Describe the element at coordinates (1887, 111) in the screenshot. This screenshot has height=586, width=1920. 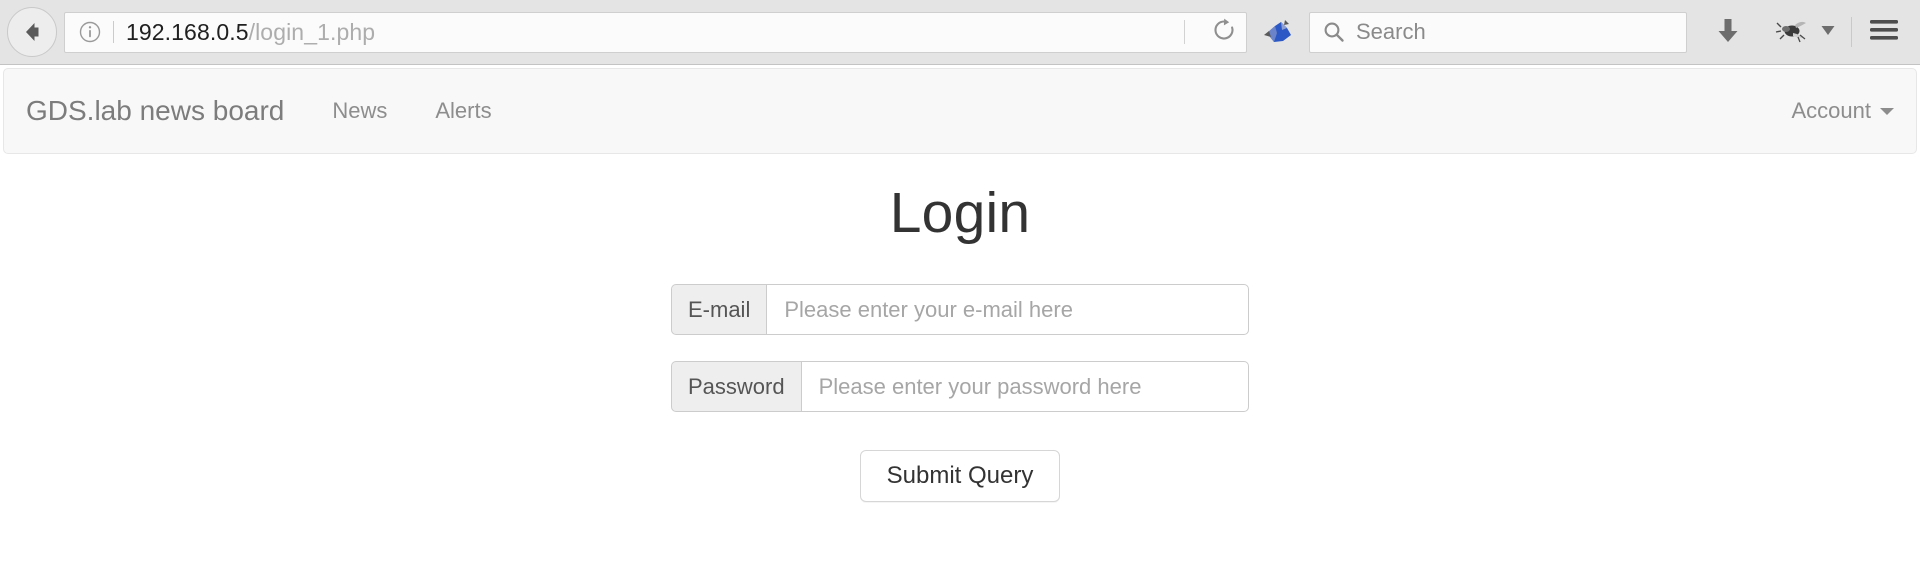
I see `caret-down-icon` at that location.